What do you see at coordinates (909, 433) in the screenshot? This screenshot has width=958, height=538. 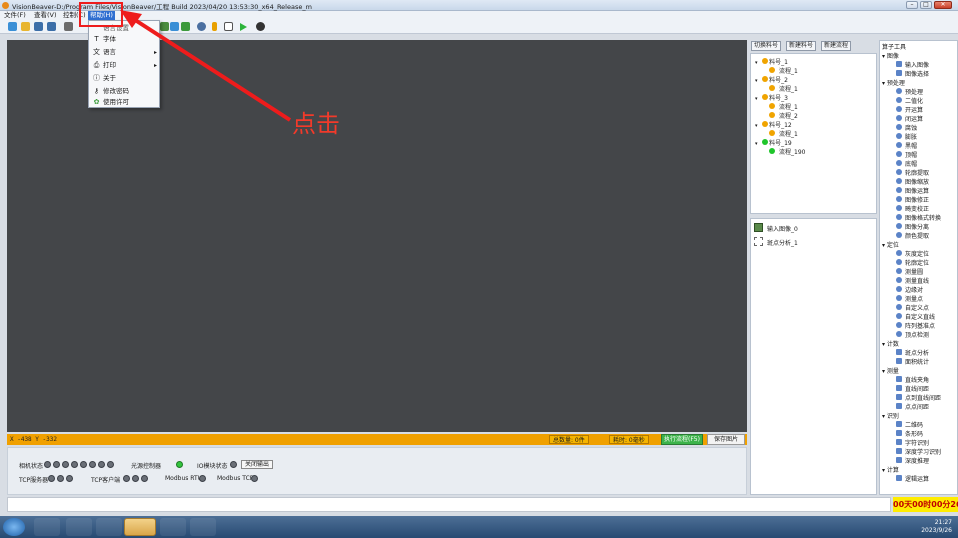 I see `operator-item: 条形码` at bounding box center [909, 433].